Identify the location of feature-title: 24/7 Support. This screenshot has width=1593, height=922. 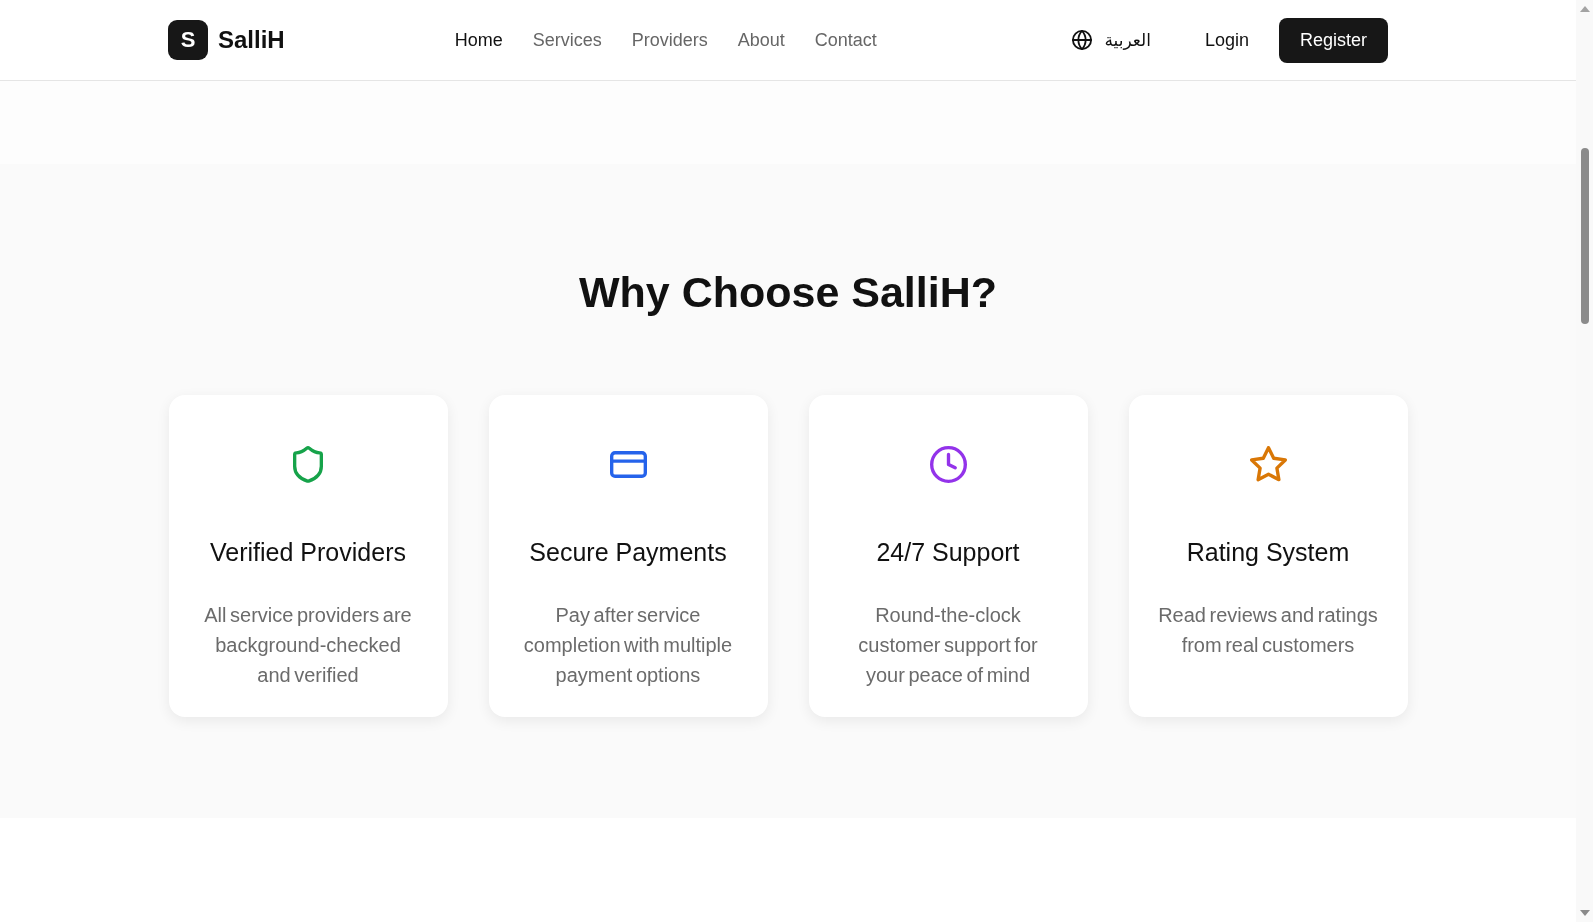
(948, 552).